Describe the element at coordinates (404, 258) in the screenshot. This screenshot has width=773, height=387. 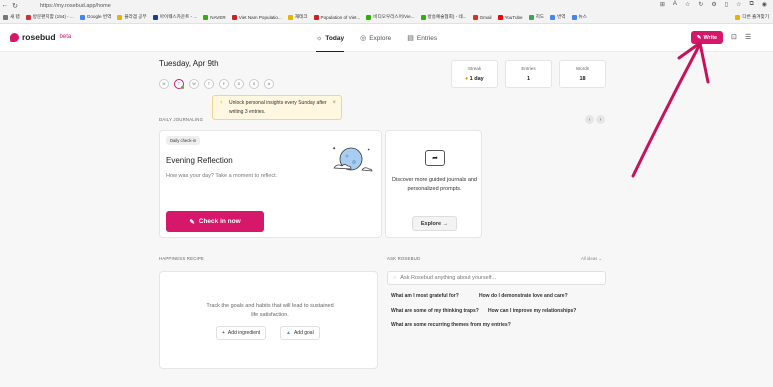
I see `section-ask-rosebud: ASK ROSEBUD` at that location.